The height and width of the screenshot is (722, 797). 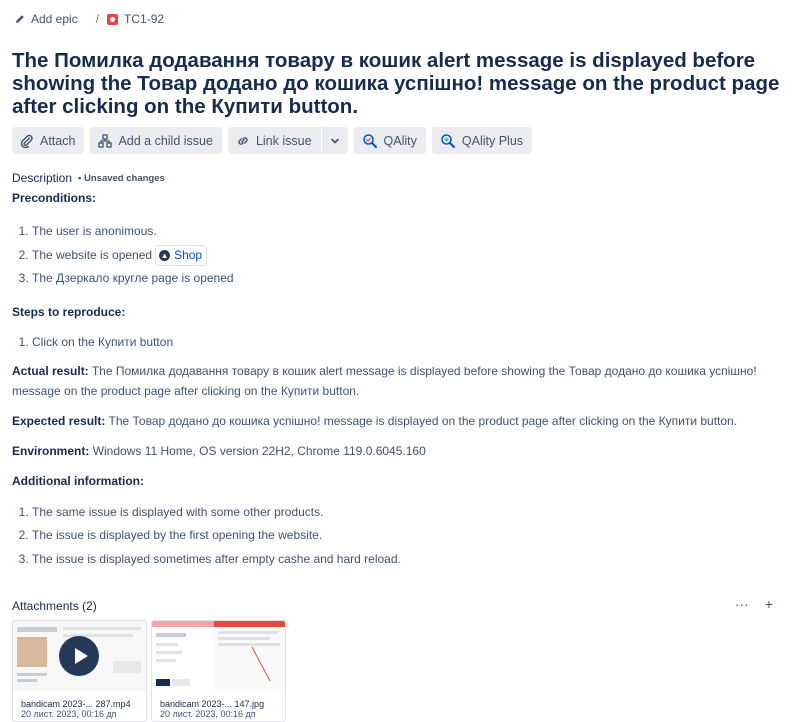 I want to click on link-issue-group: Link issue, so click(x=287, y=140).